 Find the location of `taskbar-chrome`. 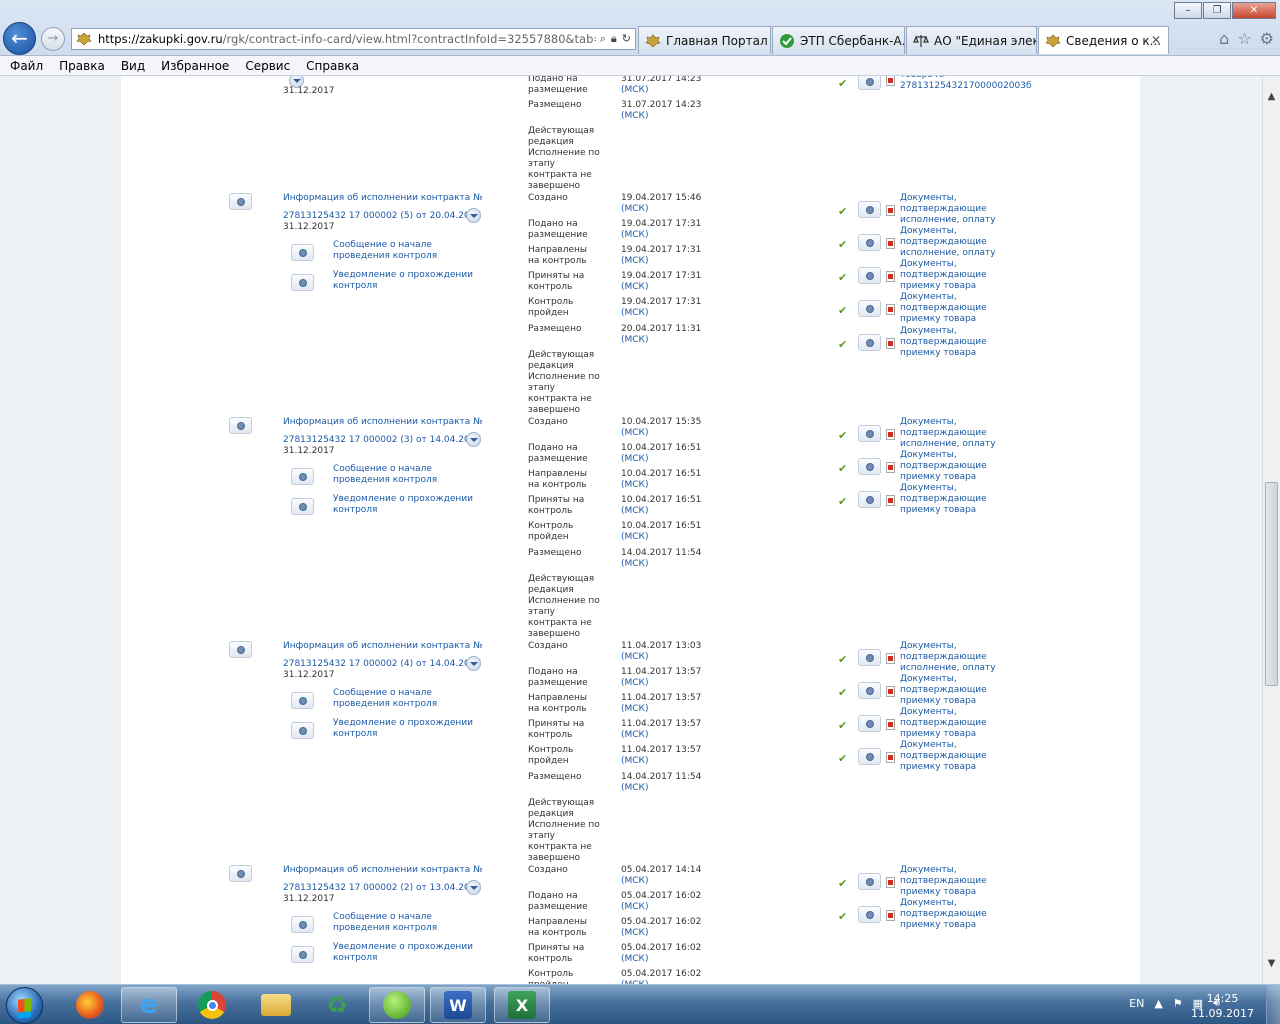

taskbar-chrome is located at coordinates (212, 1005).